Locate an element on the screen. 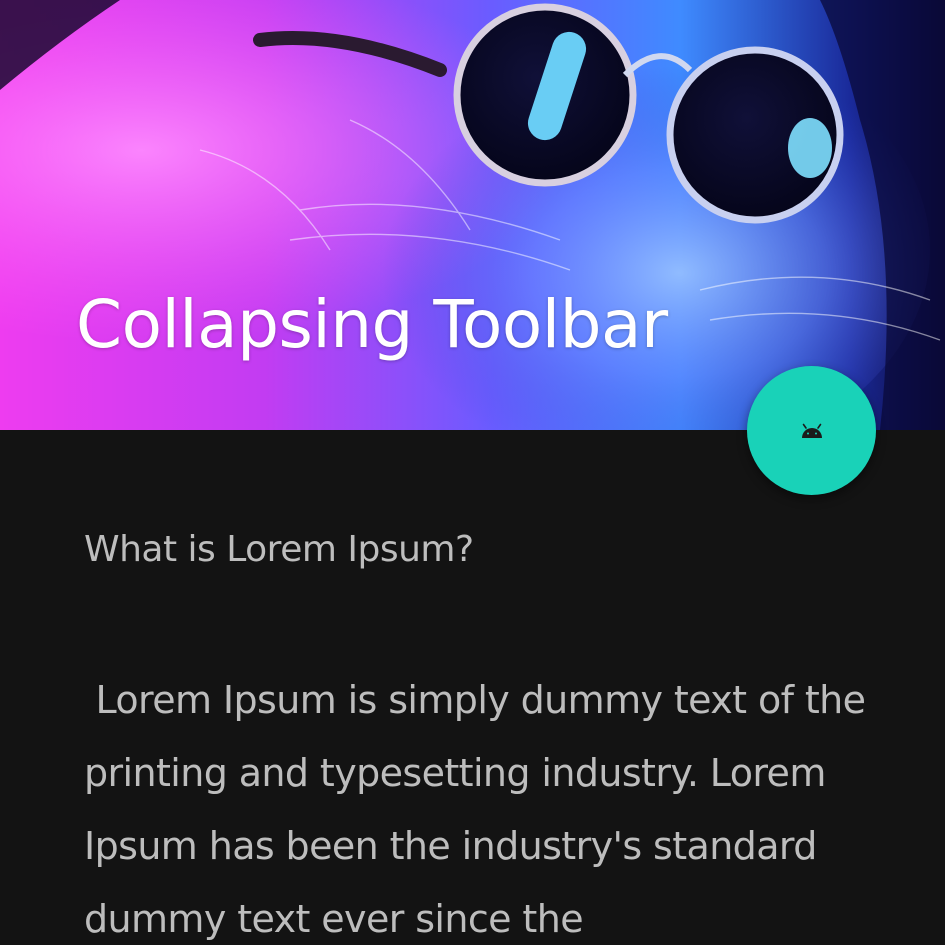  toolbar-title: Collapsing Toolbar is located at coordinates (372, 324).